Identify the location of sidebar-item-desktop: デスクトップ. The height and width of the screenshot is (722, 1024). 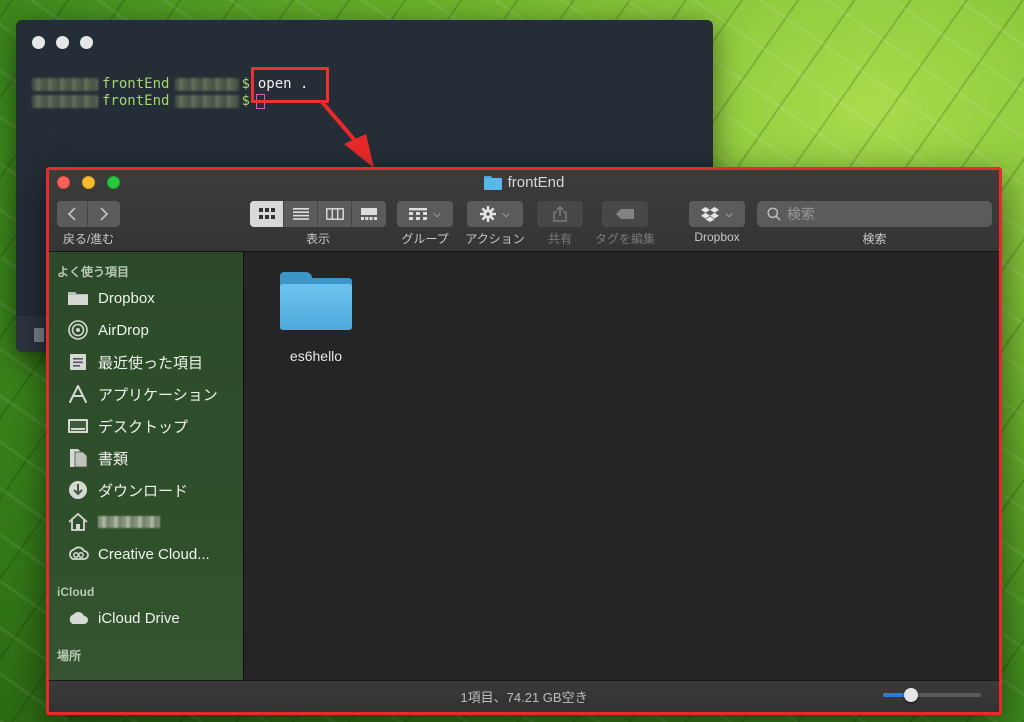
(146, 426).